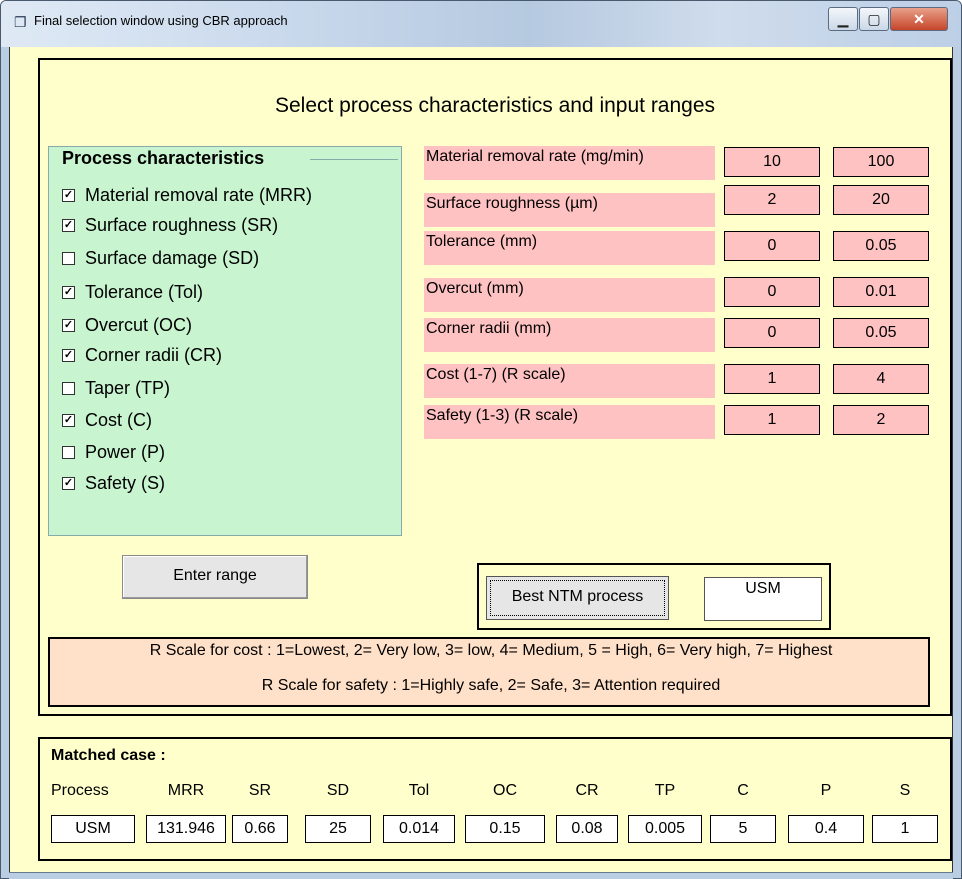 Image resolution: width=962 pixels, height=879 pixels. What do you see at coordinates (881, 333) in the screenshot?
I see `range-max-cr: 0.05` at bounding box center [881, 333].